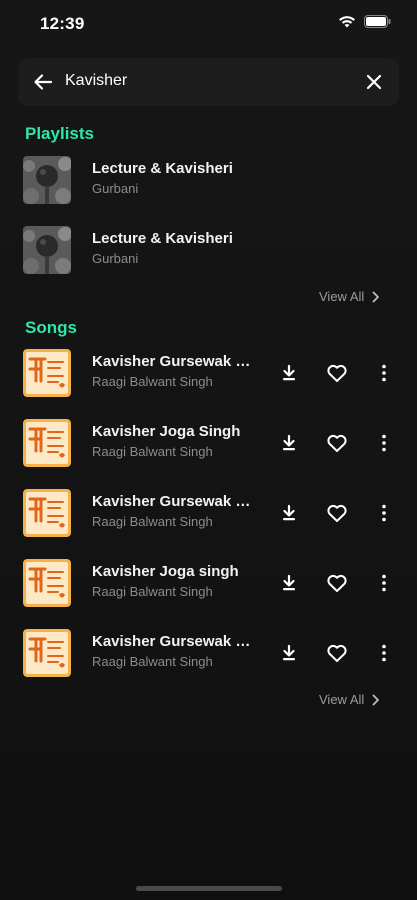 Image resolution: width=417 pixels, height=900 pixels. What do you see at coordinates (96, 81) in the screenshot?
I see `search-input: Kavisher` at bounding box center [96, 81].